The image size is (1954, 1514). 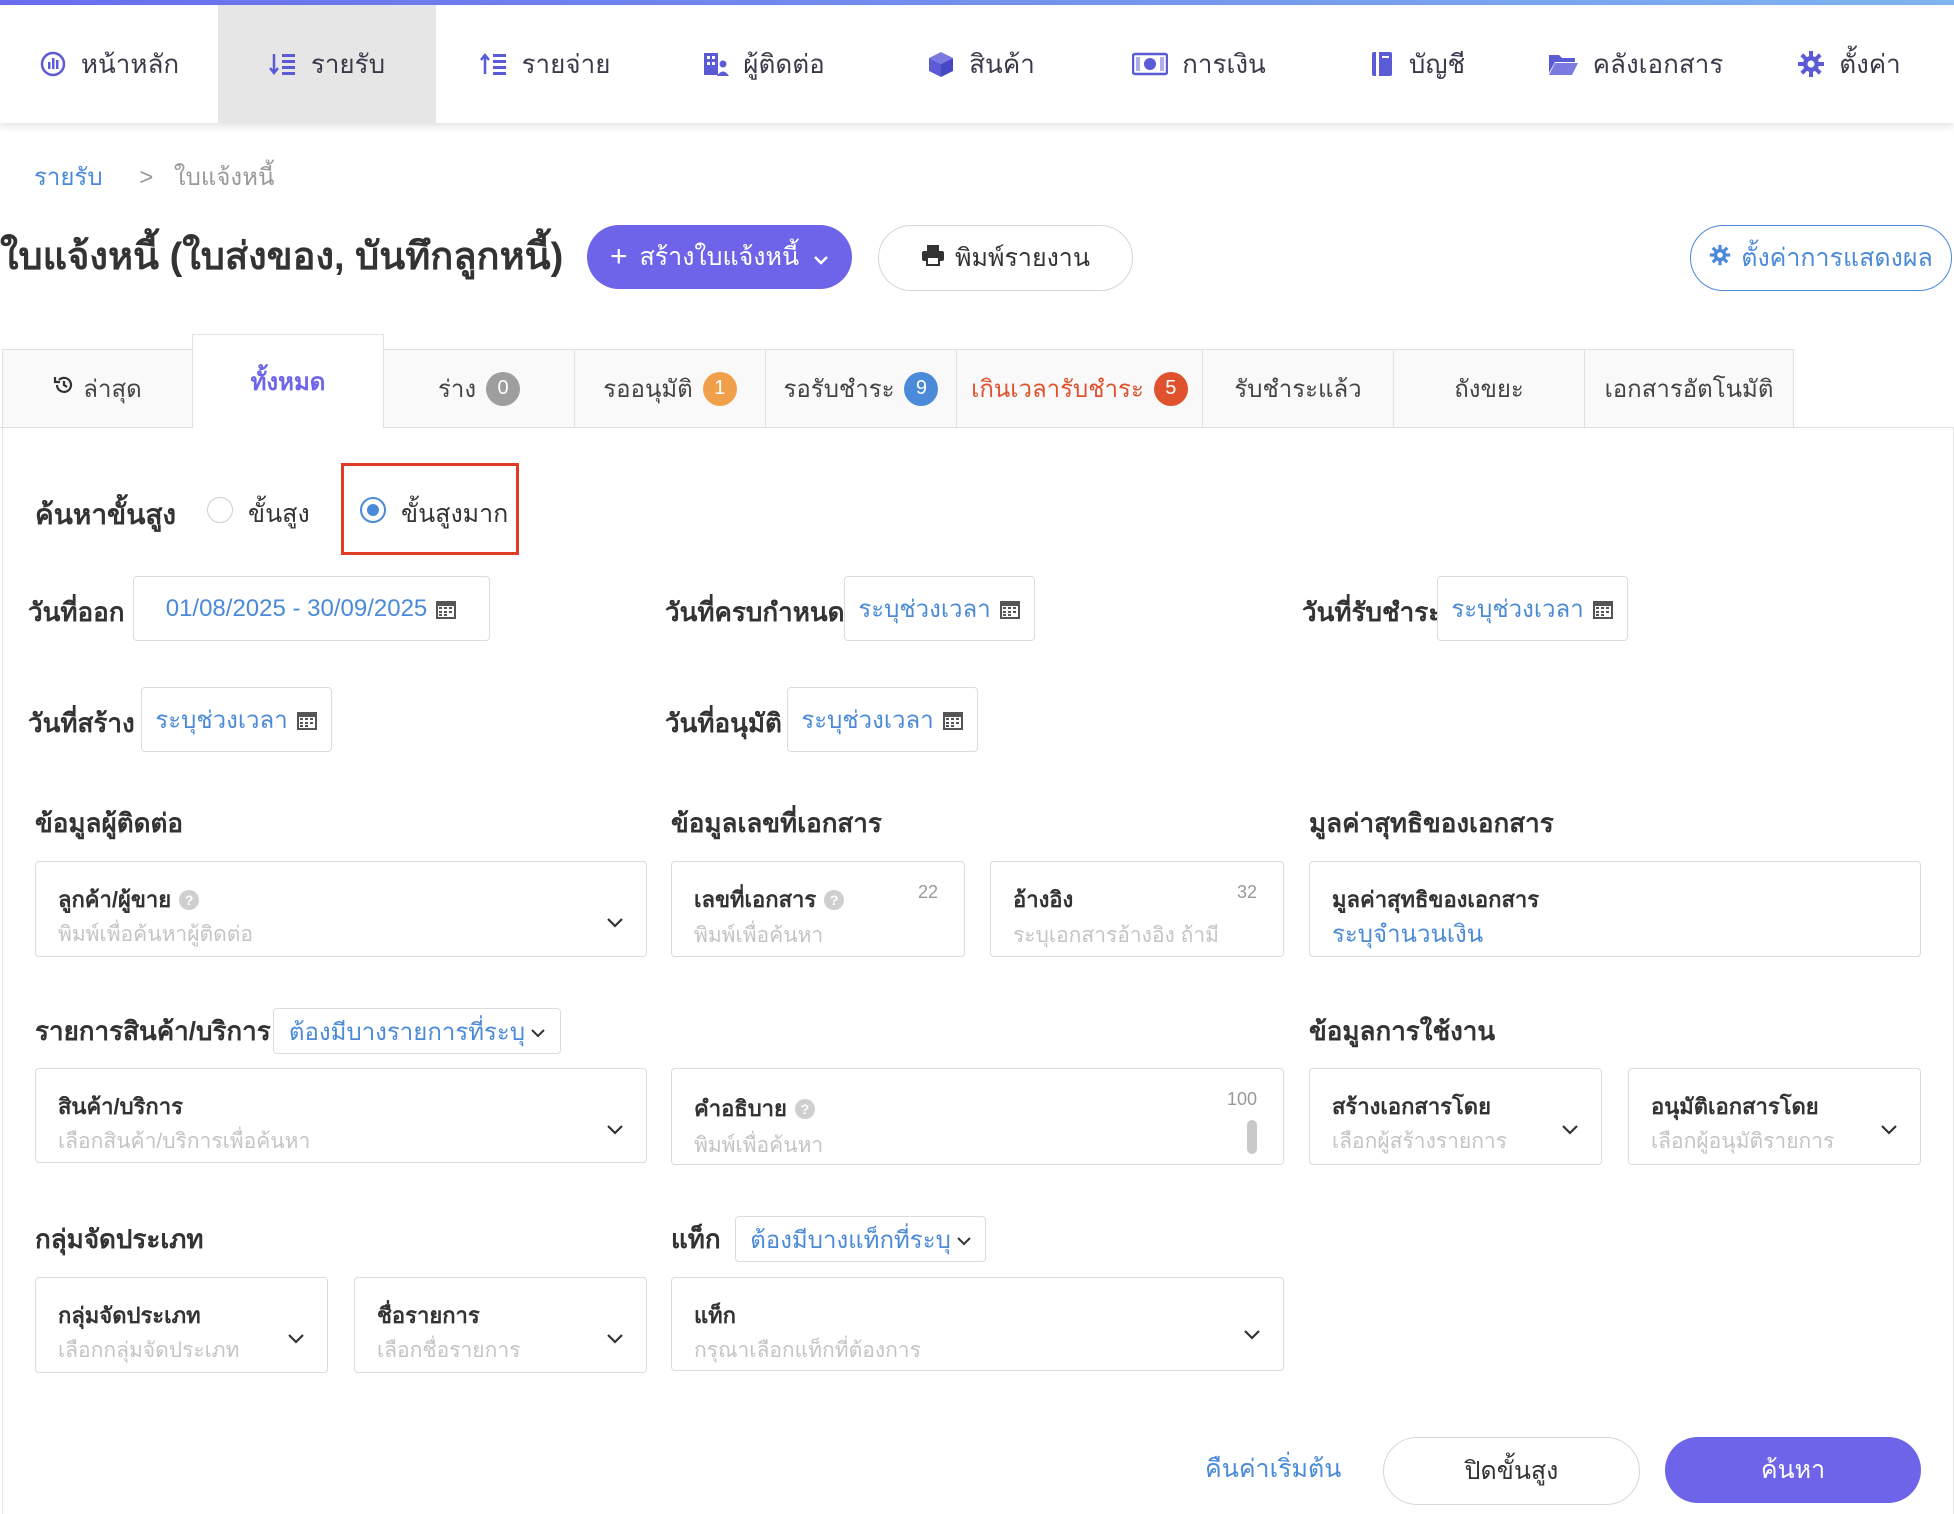 I want to click on category-field-placeholder: เลือกกลุ่มจัดประเภท, so click(x=149, y=1350).